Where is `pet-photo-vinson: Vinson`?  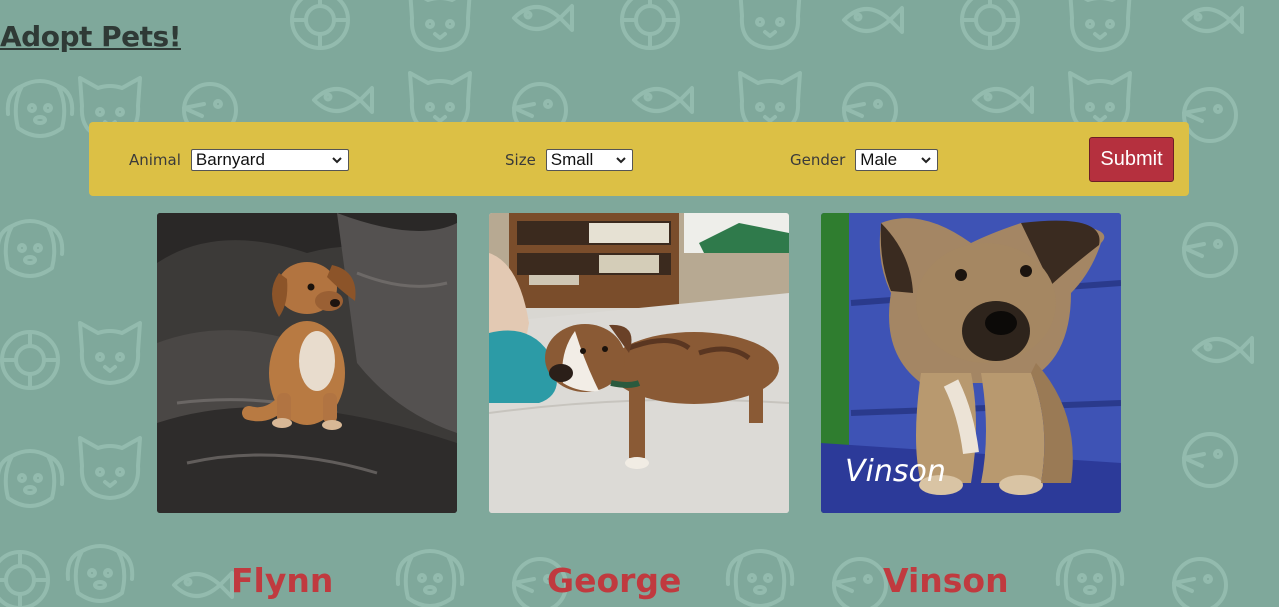
pet-photo-vinson: Vinson is located at coordinates (971, 363).